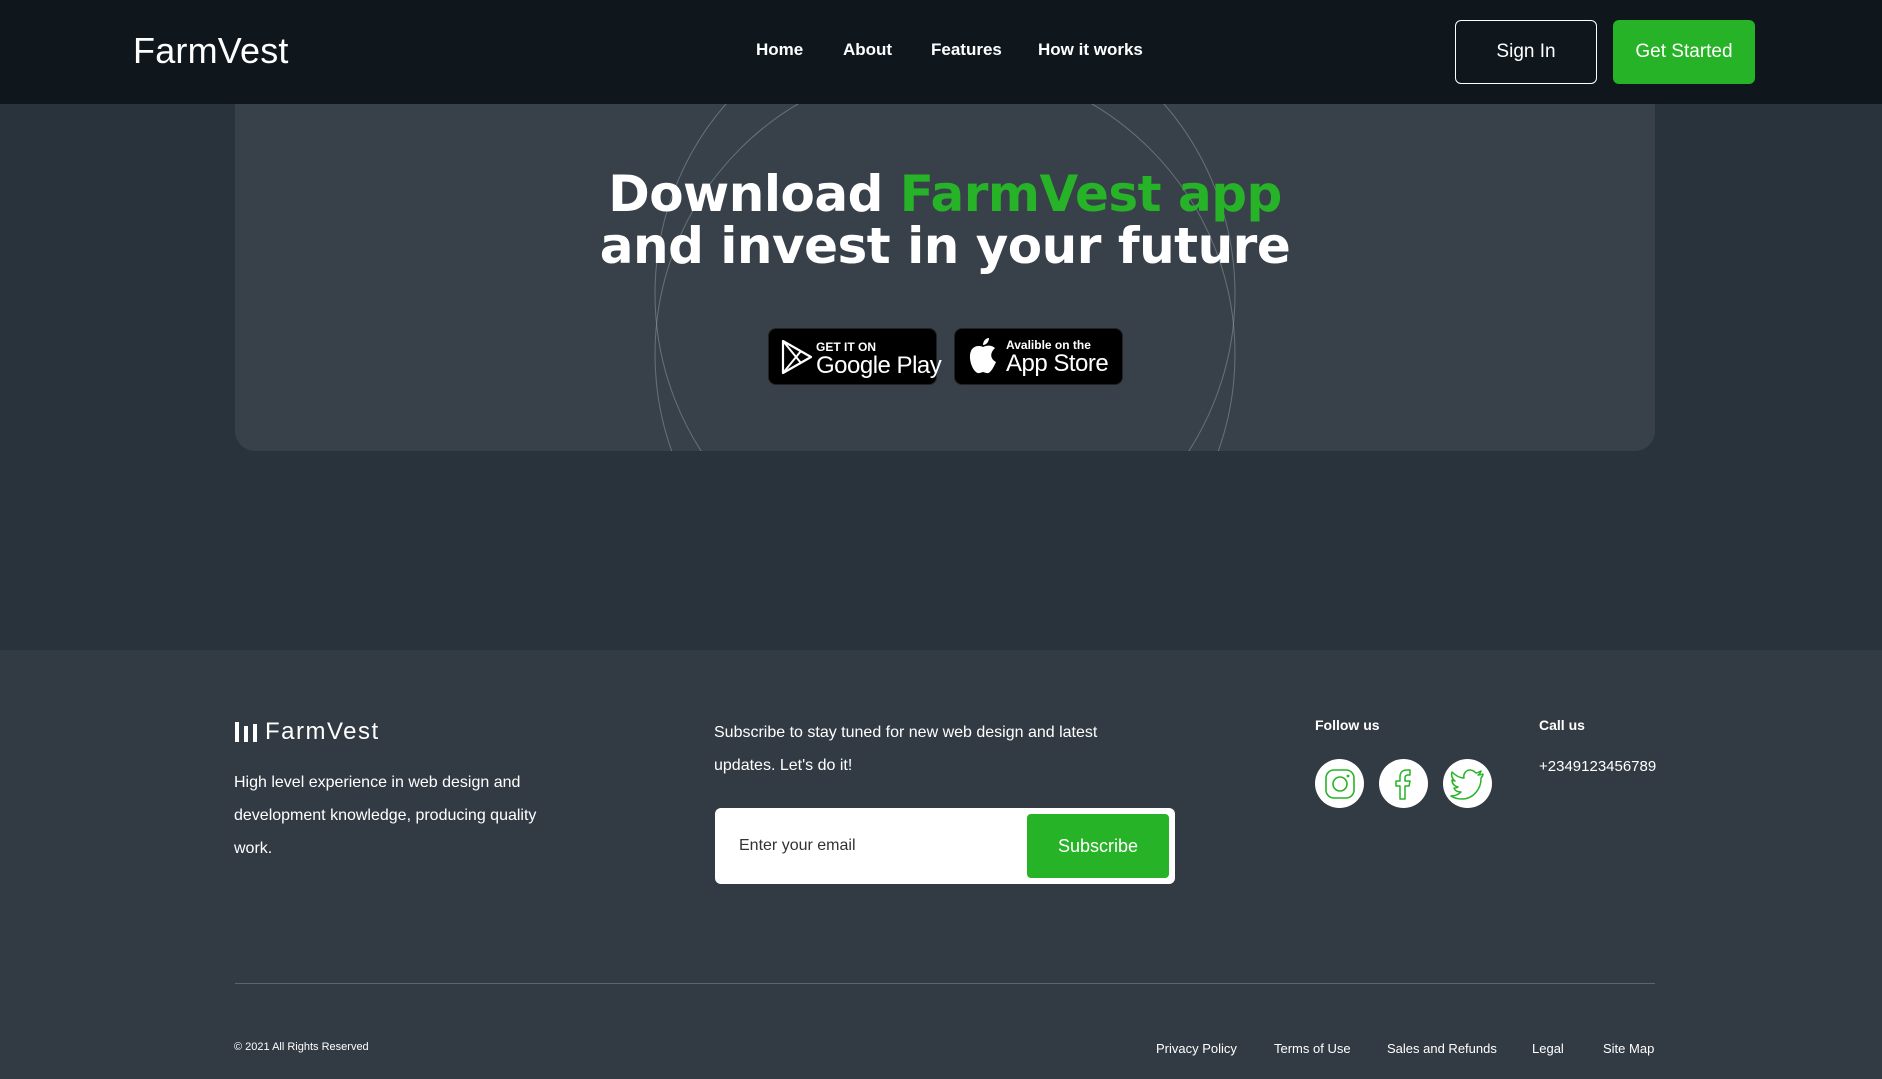  Describe the element at coordinates (1597, 766) in the screenshot. I see `phone-number: +2349123456789` at that location.